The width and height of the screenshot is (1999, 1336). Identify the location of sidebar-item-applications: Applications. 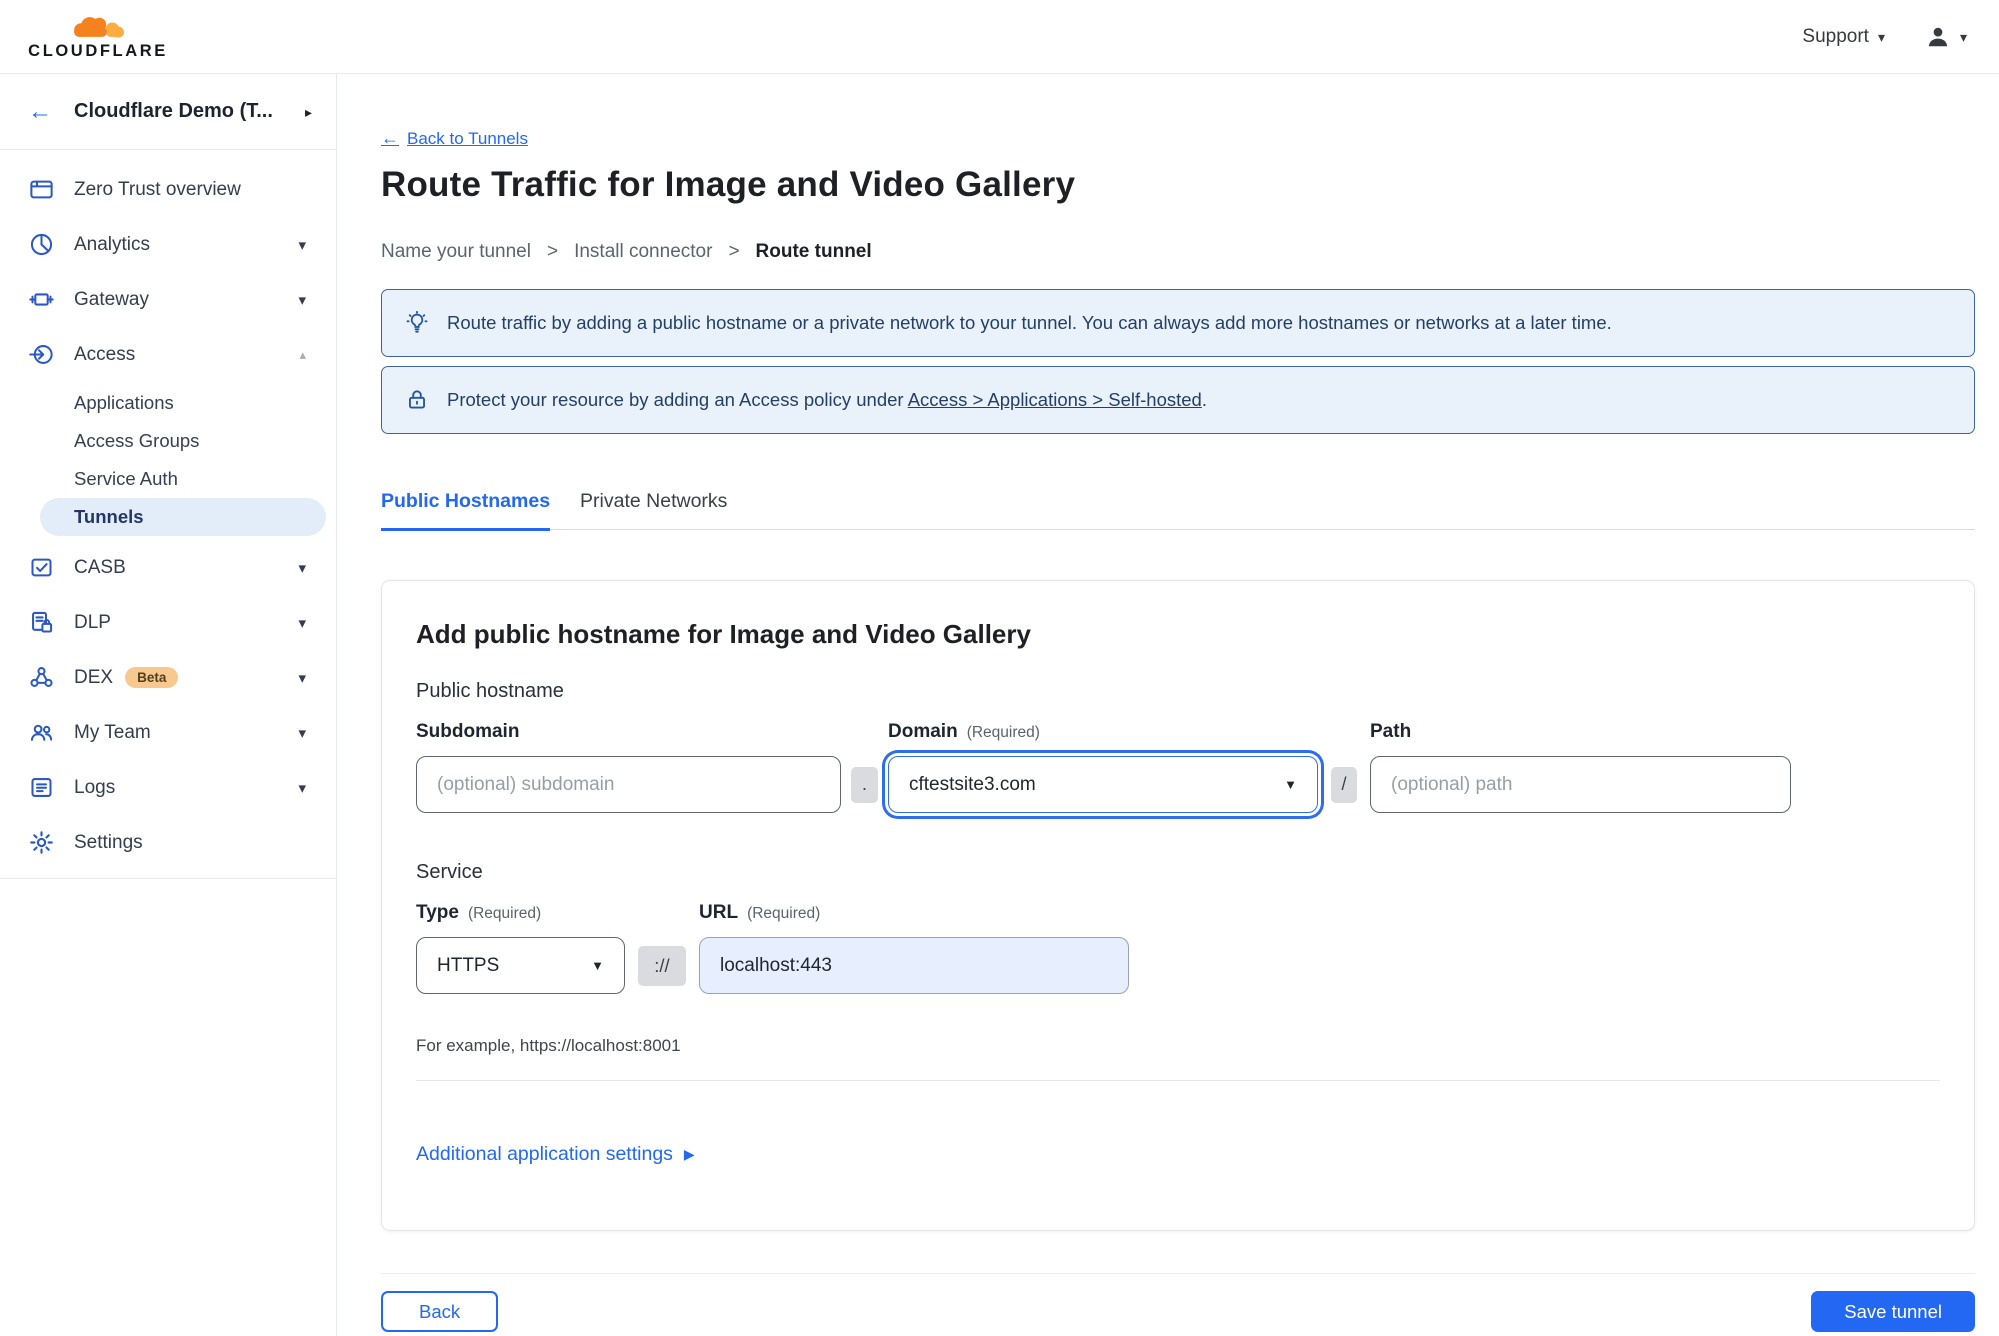
(168, 403).